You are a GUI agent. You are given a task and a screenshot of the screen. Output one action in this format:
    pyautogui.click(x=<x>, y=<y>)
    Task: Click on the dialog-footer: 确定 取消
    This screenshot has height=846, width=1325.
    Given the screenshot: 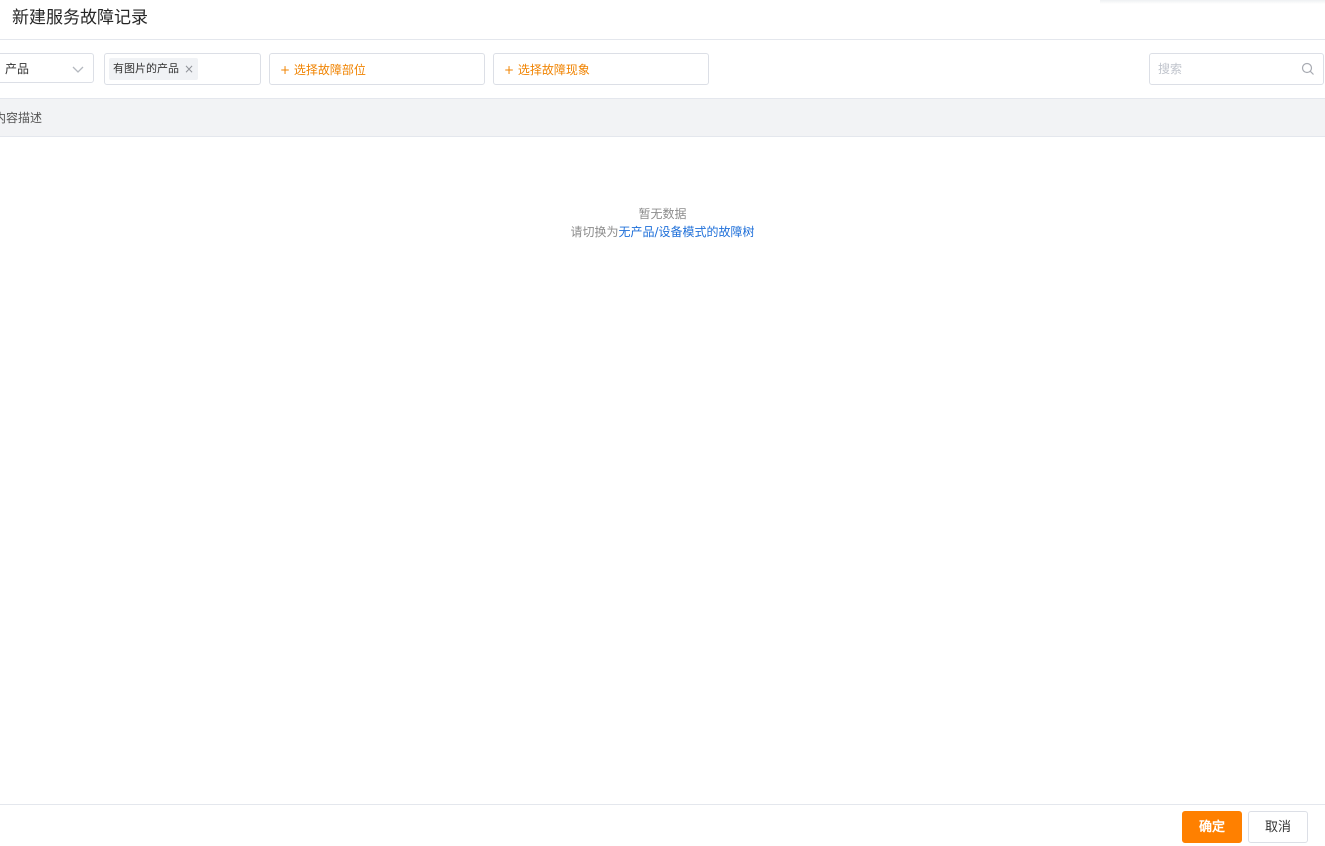 What is the action you would take?
    pyautogui.click(x=662, y=825)
    